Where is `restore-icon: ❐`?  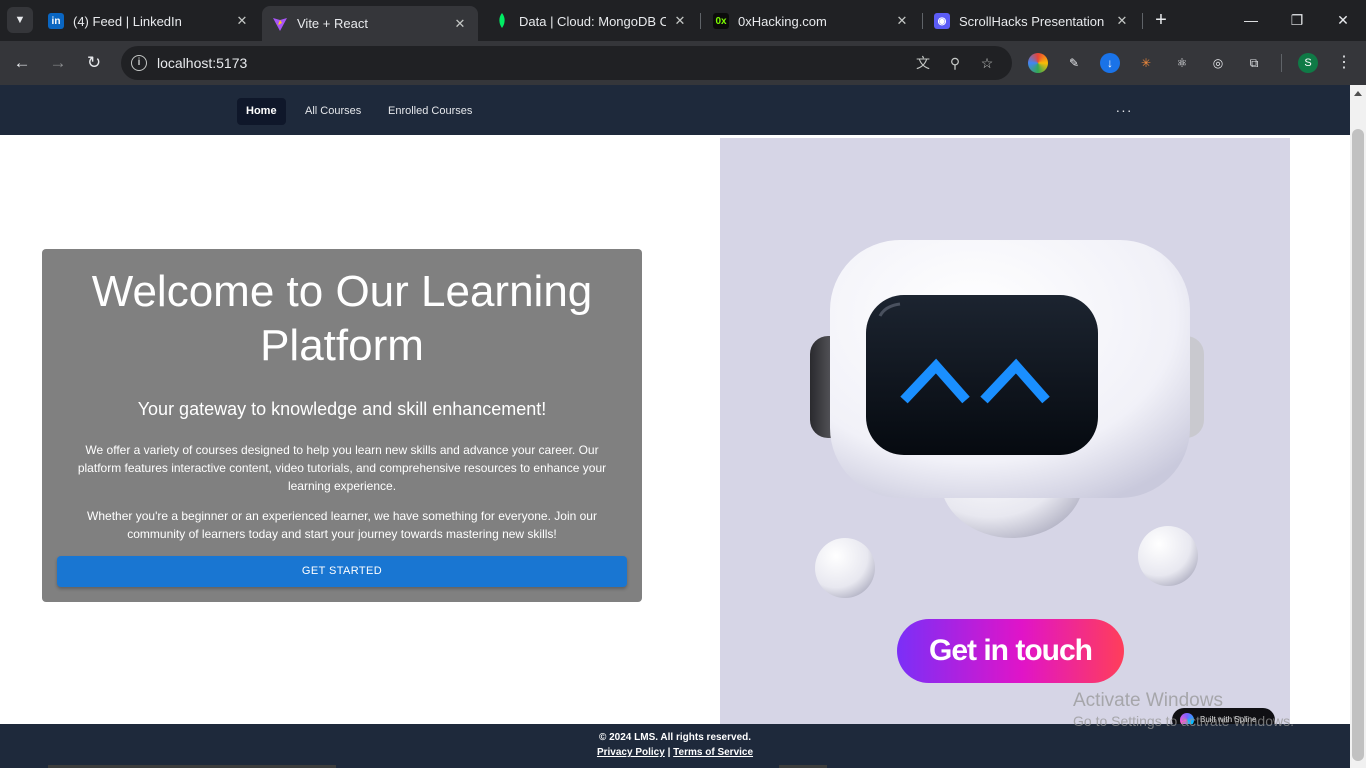
restore-icon: ❐ is located at coordinates (1297, 20).